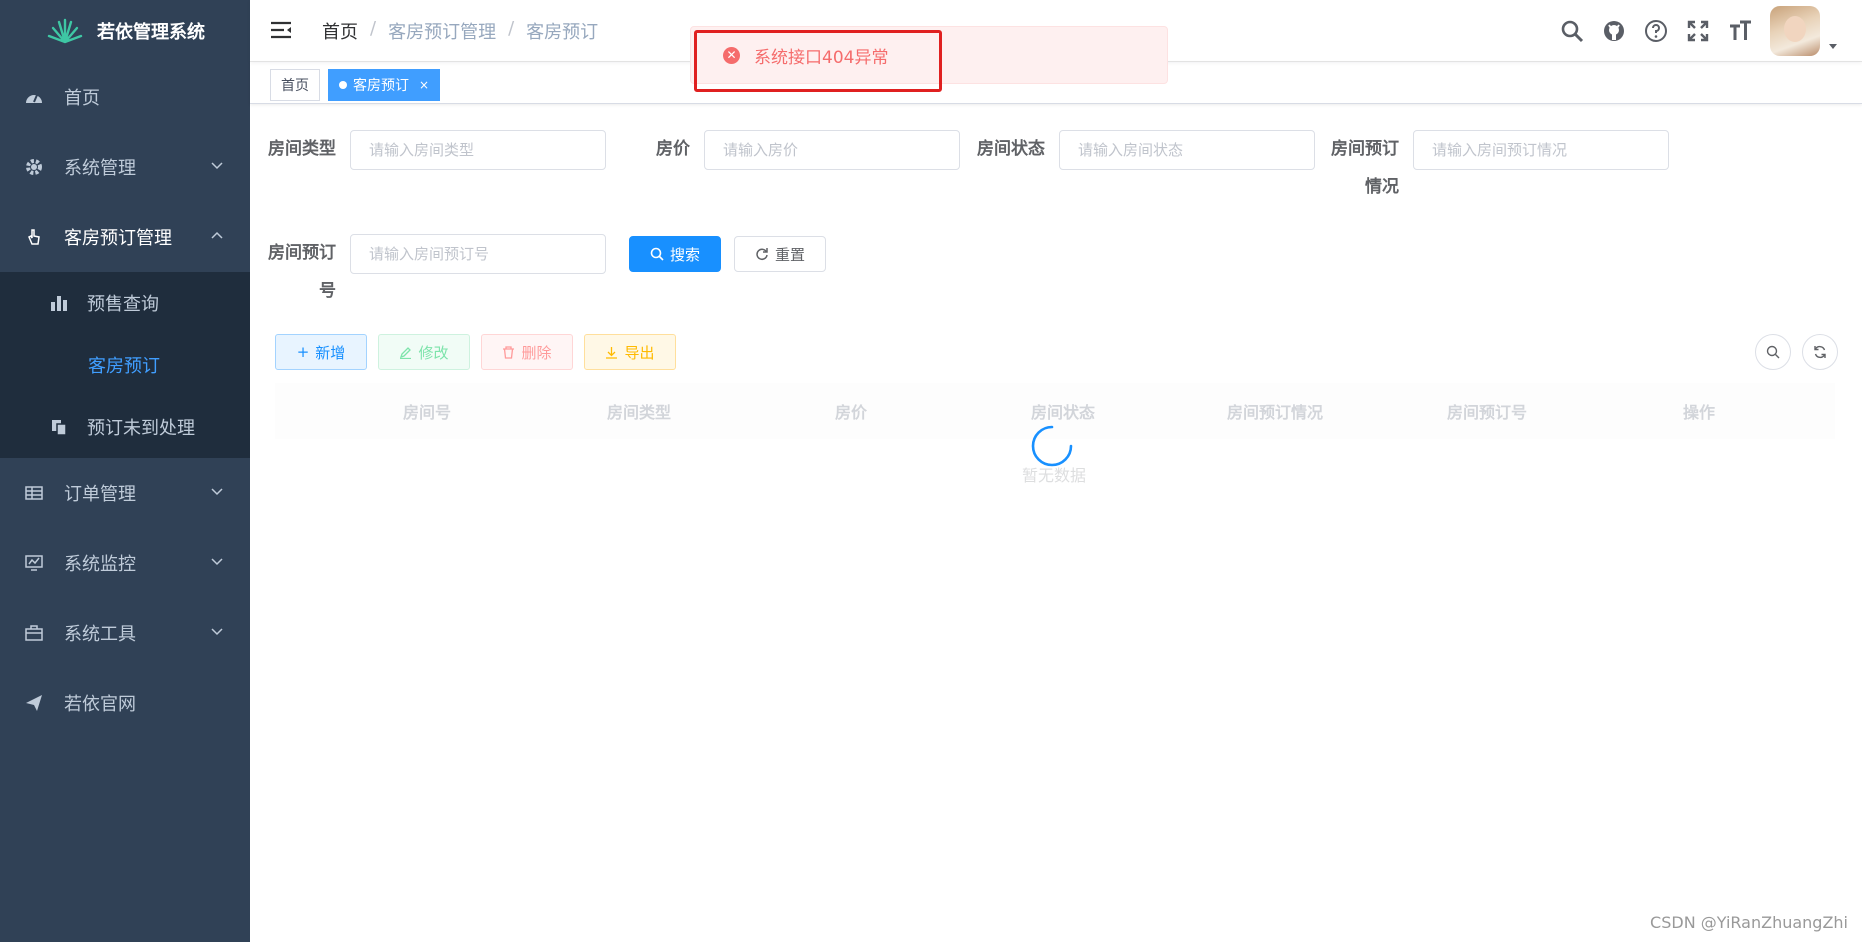  Describe the element at coordinates (424, 85) in the screenshot. I see `close-icon: ×` at that location.